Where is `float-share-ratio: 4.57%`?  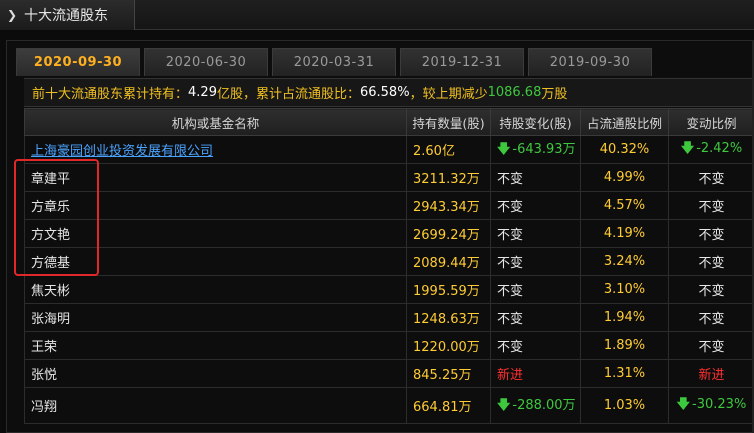
float-share-ratio: 4.57% is located at coordinates (624, 205).